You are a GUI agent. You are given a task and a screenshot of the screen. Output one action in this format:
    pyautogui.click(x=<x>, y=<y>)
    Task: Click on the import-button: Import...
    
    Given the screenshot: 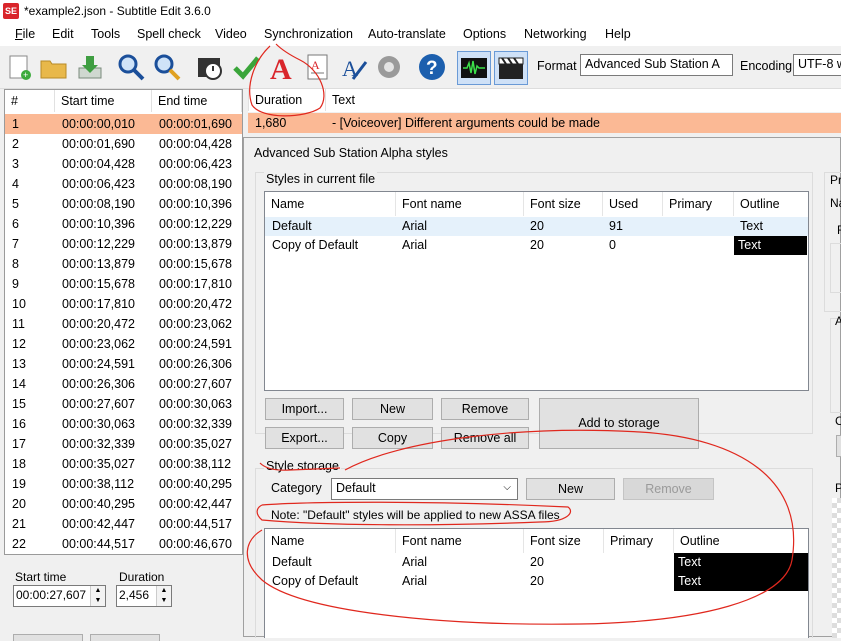 What is the action you would take?
    pyautogui.click(x=304, y=409)
    